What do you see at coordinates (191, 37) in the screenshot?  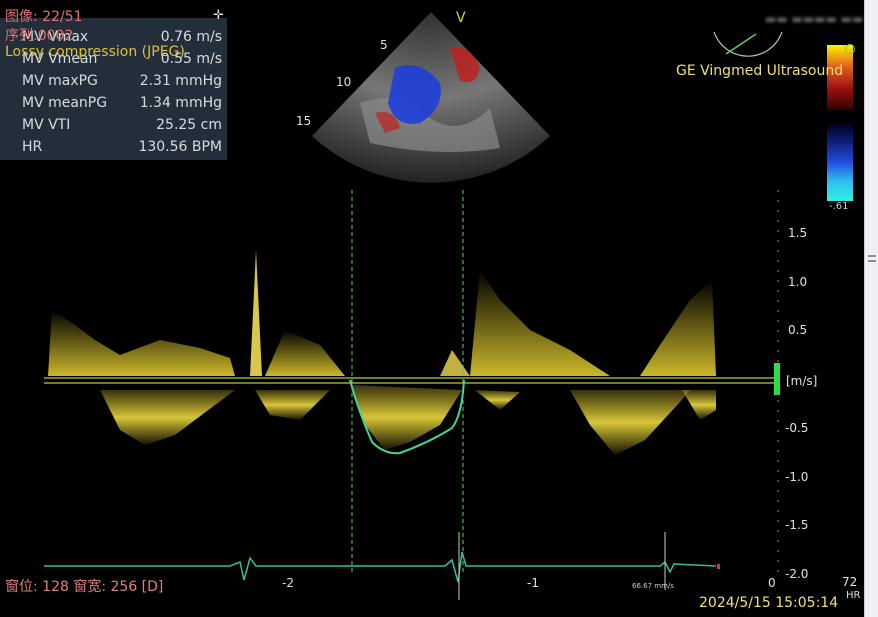 I see `measurement-value: 0.76 m/s` at bounding box center [191, 37].